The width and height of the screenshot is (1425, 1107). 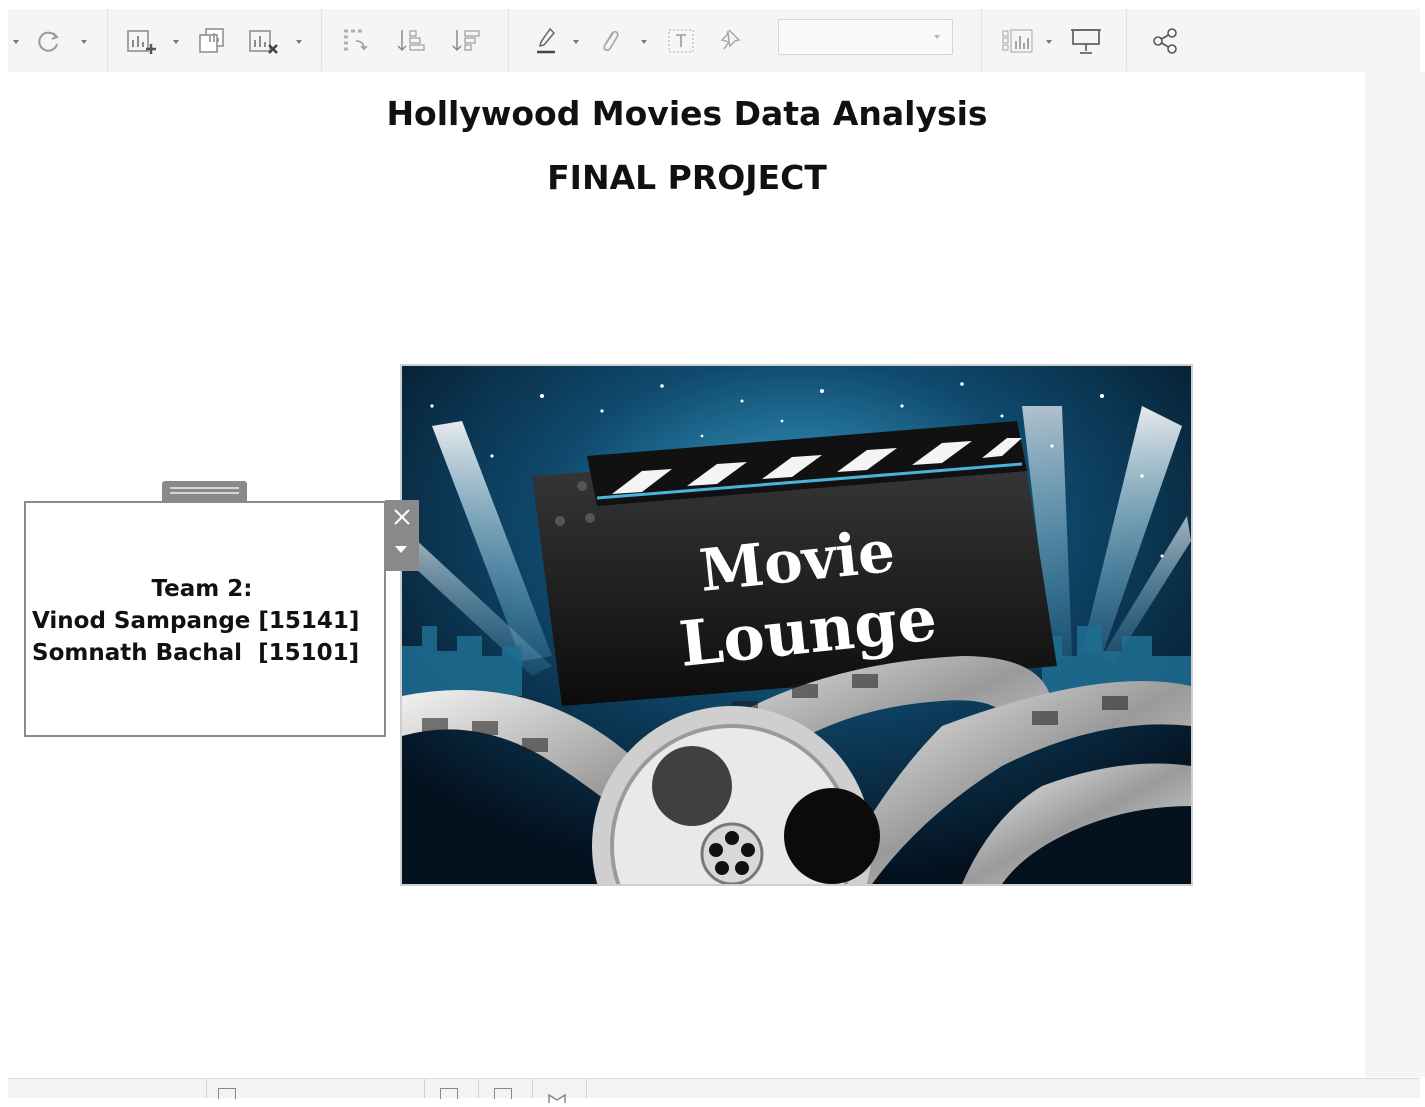 I want to click on team-label: Team 2:, so click(x=202, y=589).